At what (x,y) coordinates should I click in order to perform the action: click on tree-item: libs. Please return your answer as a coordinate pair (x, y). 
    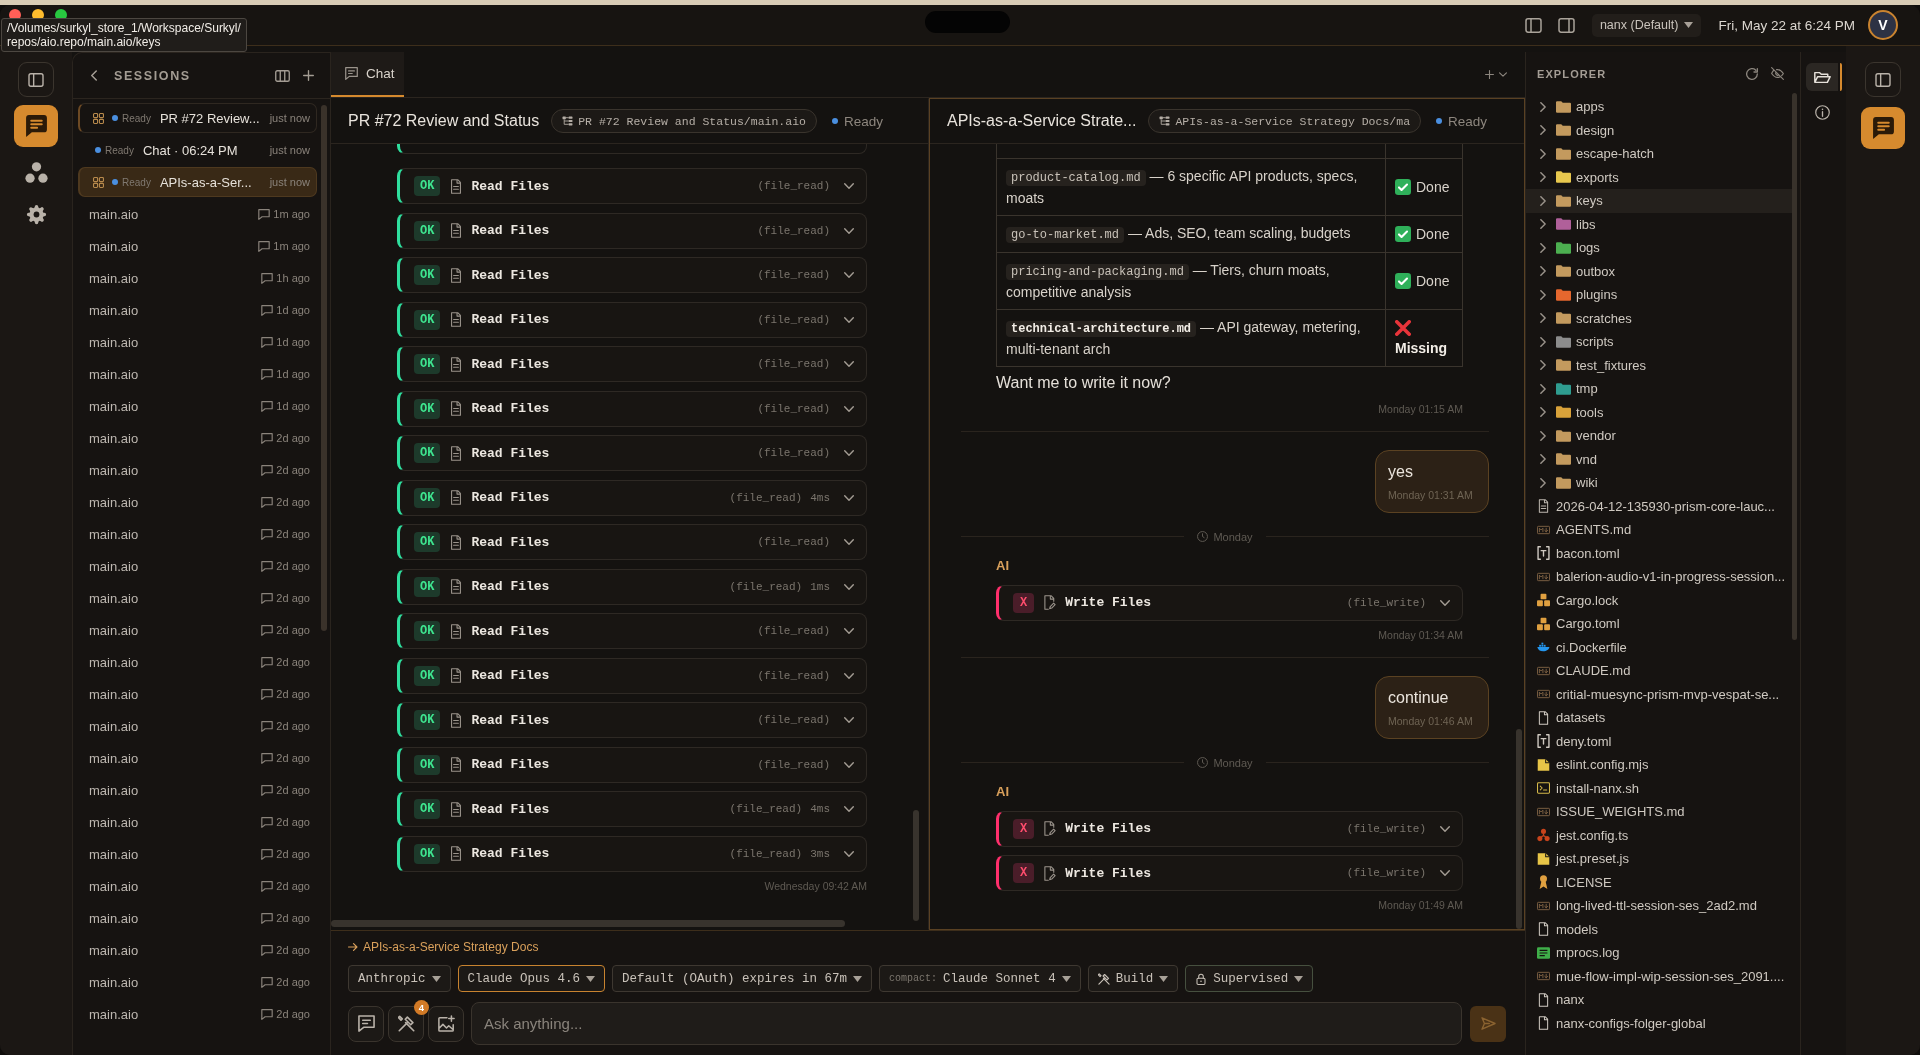
    Looking at the image, I should click on (1659, 224).